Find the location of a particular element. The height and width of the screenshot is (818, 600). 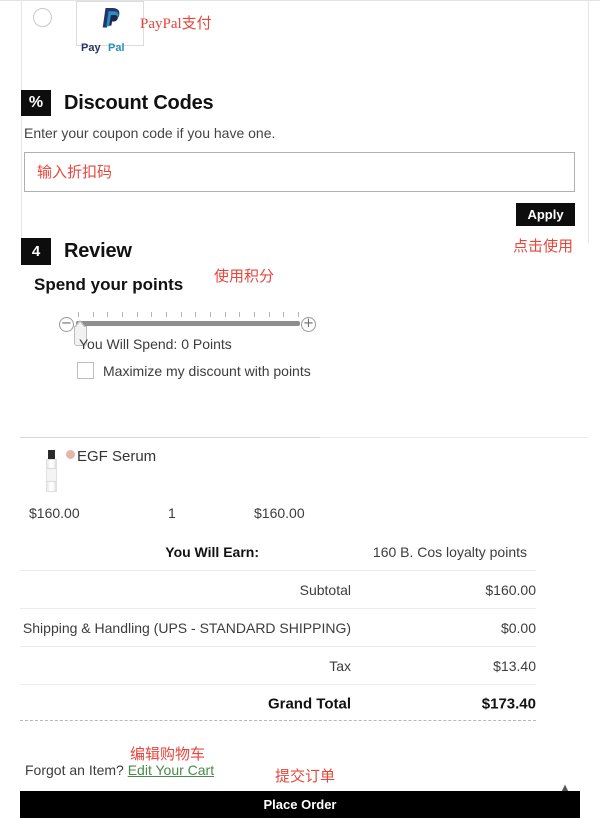

review-header: 4 Review is located at coordinates (76, 251).